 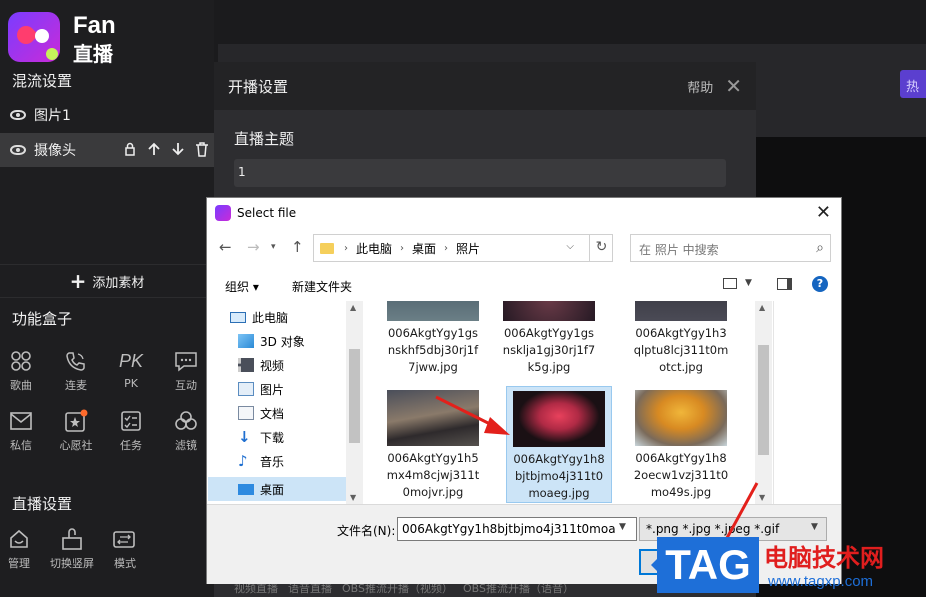 I want to click on help-link: 帮助, so click(x=700, y=86).